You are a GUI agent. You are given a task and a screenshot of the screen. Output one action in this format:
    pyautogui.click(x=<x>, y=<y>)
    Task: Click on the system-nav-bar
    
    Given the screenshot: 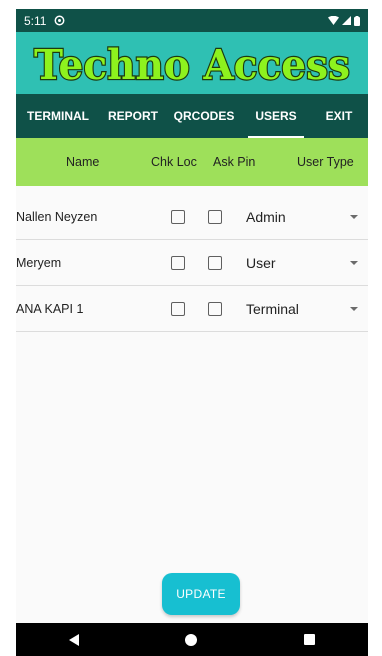 What is the action you would take?
    pyautogui.click(x=192, y=639)
    